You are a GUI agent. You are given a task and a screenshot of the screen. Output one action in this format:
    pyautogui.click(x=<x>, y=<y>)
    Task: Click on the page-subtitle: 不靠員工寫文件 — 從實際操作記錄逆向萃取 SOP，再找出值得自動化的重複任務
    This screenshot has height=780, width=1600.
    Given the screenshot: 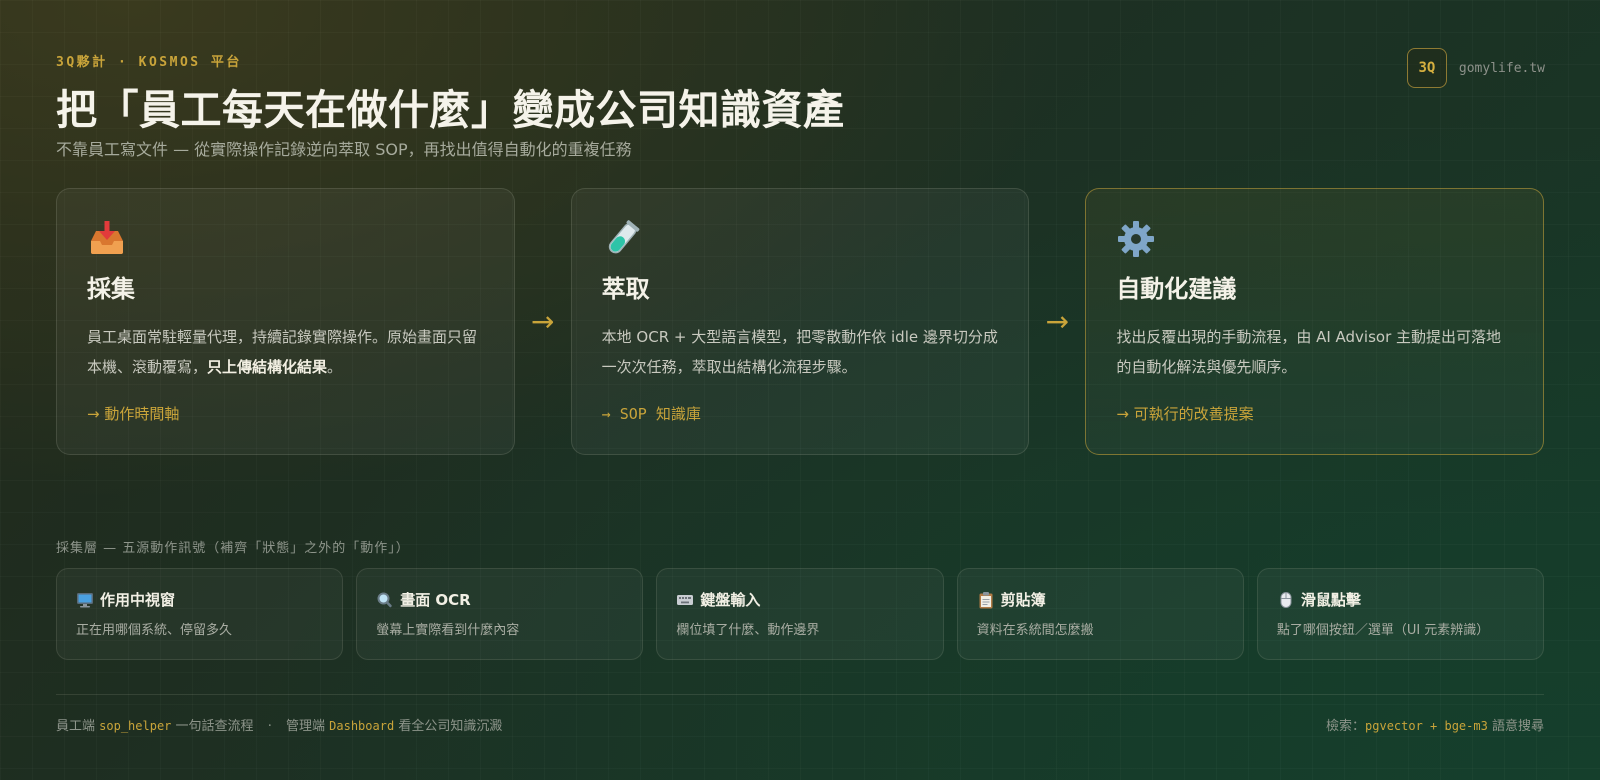 What is the action you would take?
    pyautogui.click(x=344, y=149)
    